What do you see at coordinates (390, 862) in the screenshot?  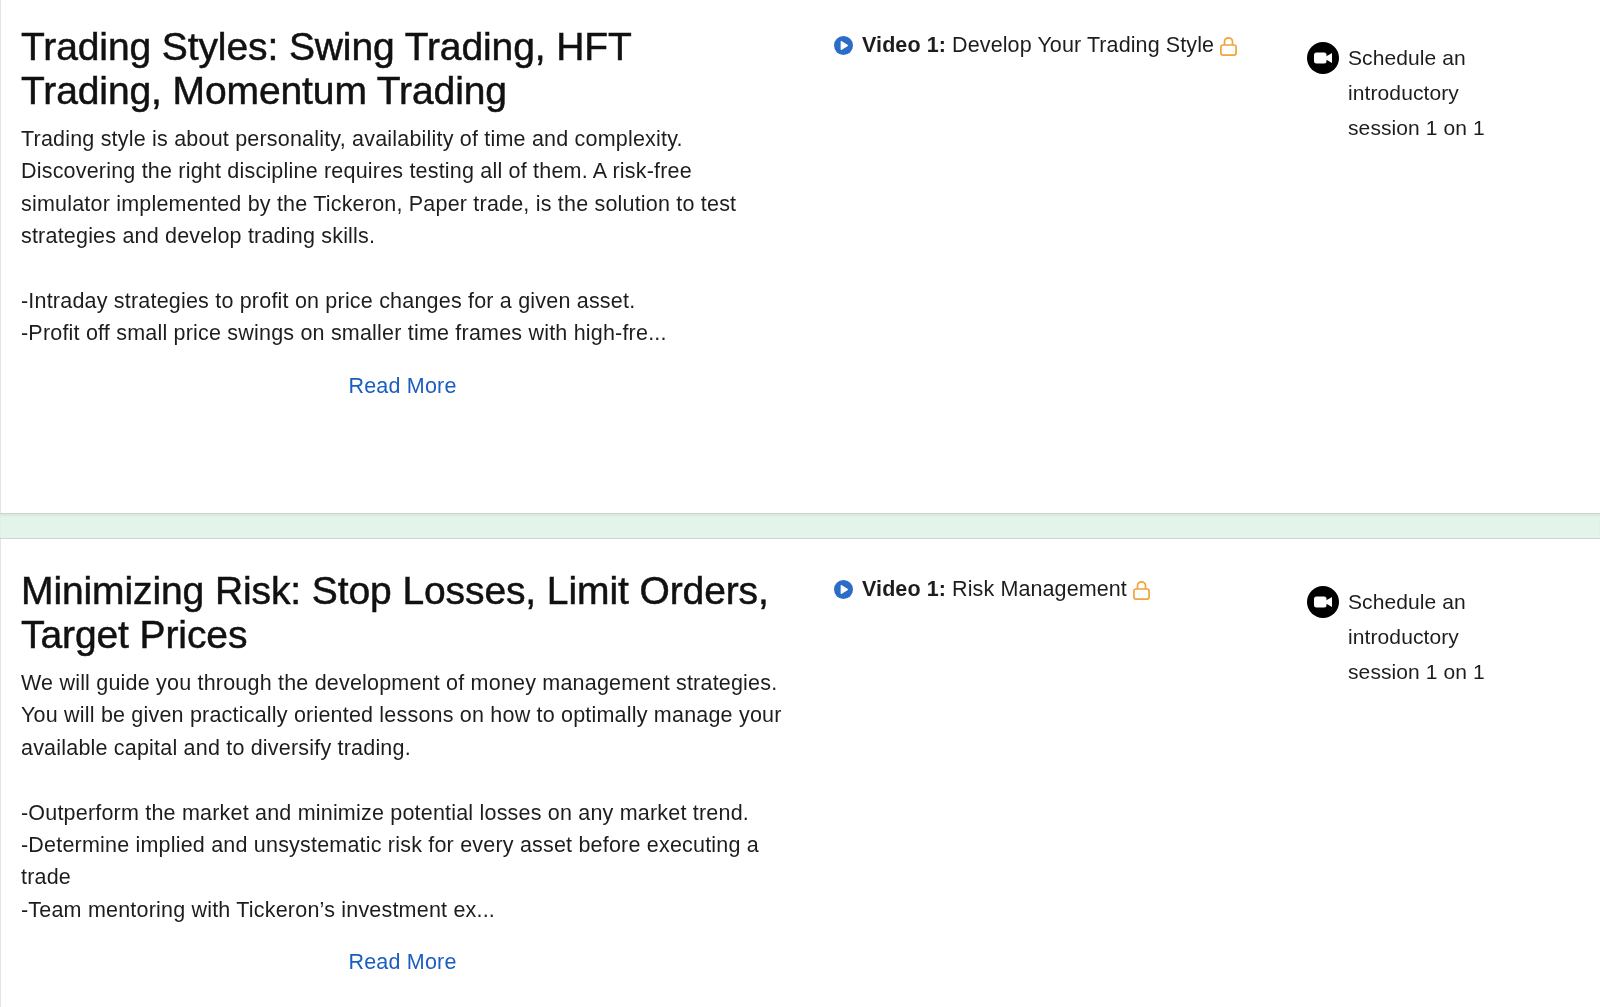 I see `bullet-point: -Determine implied and unsystematic risk for every asset before executing a trade` at bounding box center [390, 862].